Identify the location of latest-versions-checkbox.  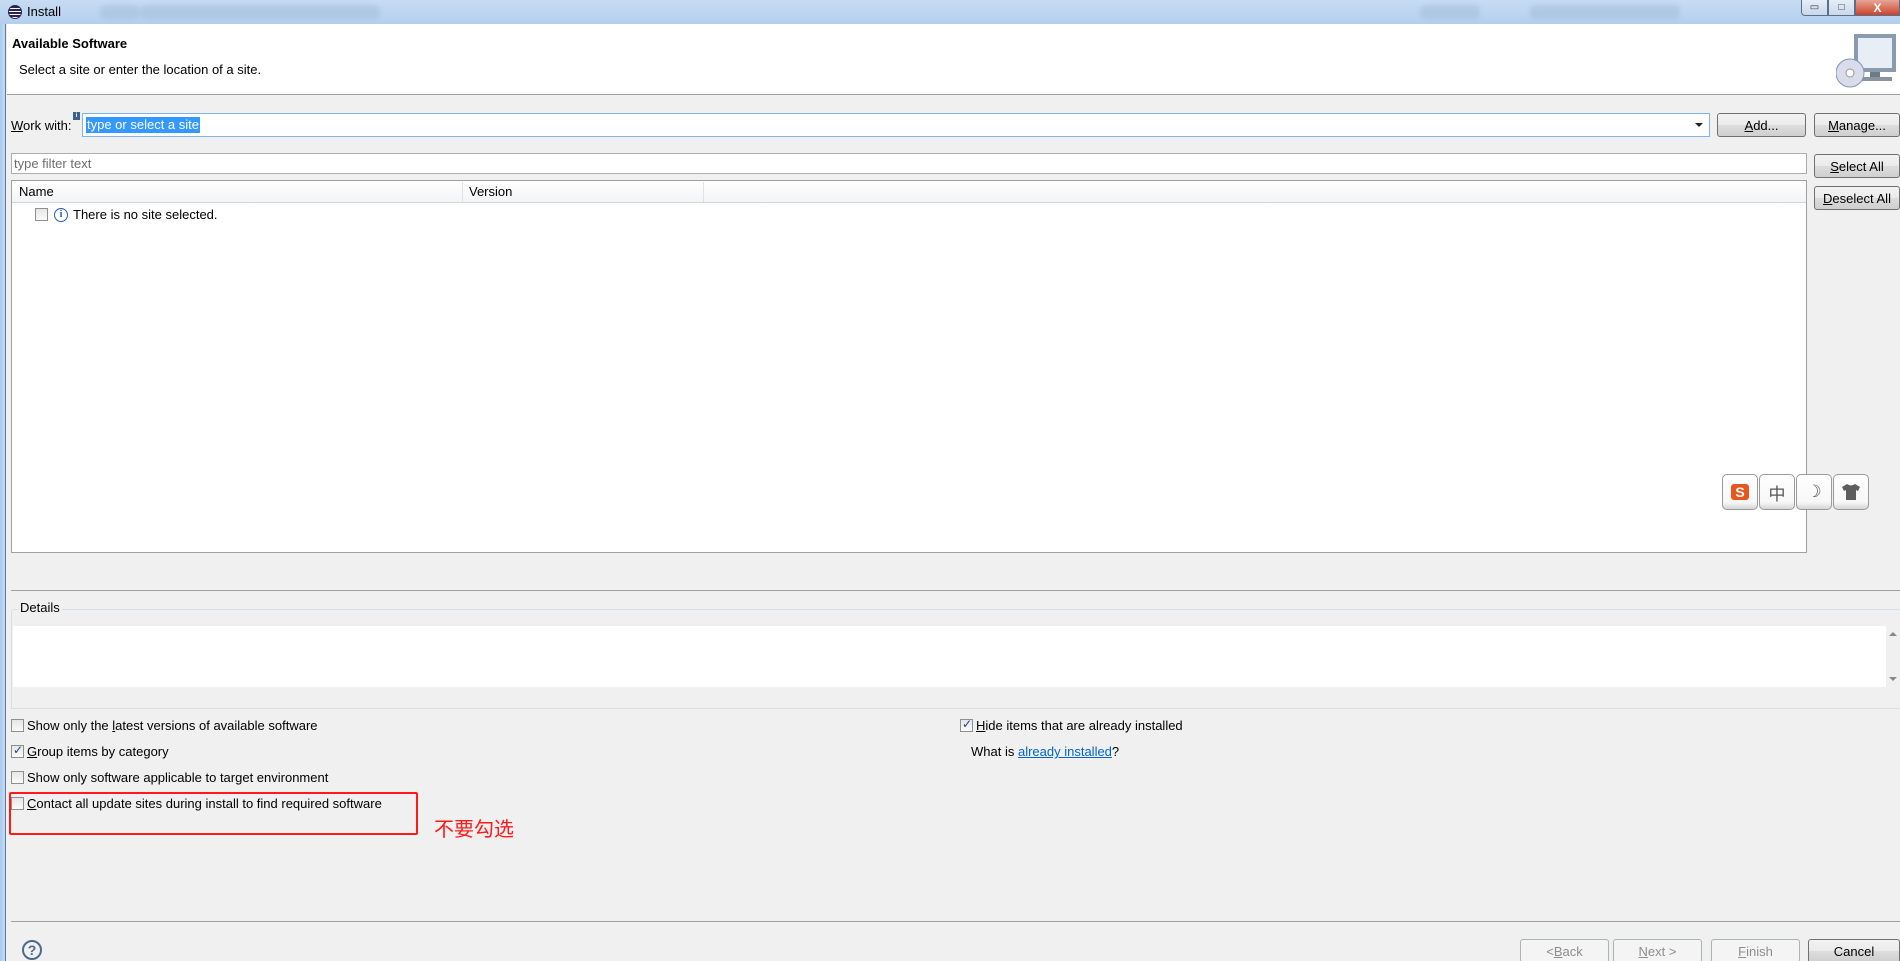
(17, 725).